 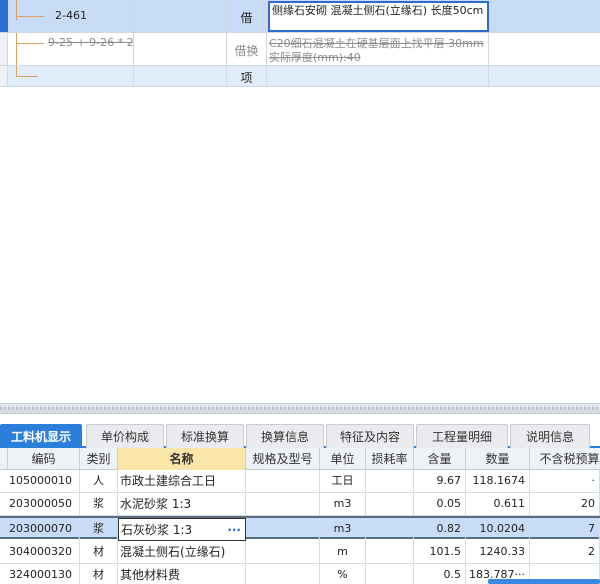 What do you see at coordinates (4, 459) in the screenshot?
I see `header-corner` at bounding box center [4, 459].